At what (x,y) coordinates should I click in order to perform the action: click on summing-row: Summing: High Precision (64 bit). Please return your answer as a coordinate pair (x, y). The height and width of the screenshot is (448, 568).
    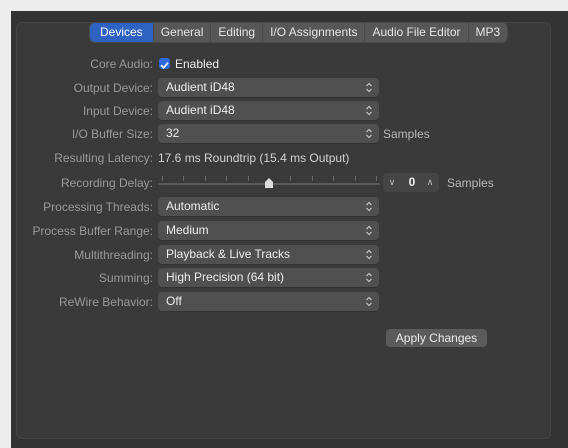
    Looking at the image, I should click on (284, 278).